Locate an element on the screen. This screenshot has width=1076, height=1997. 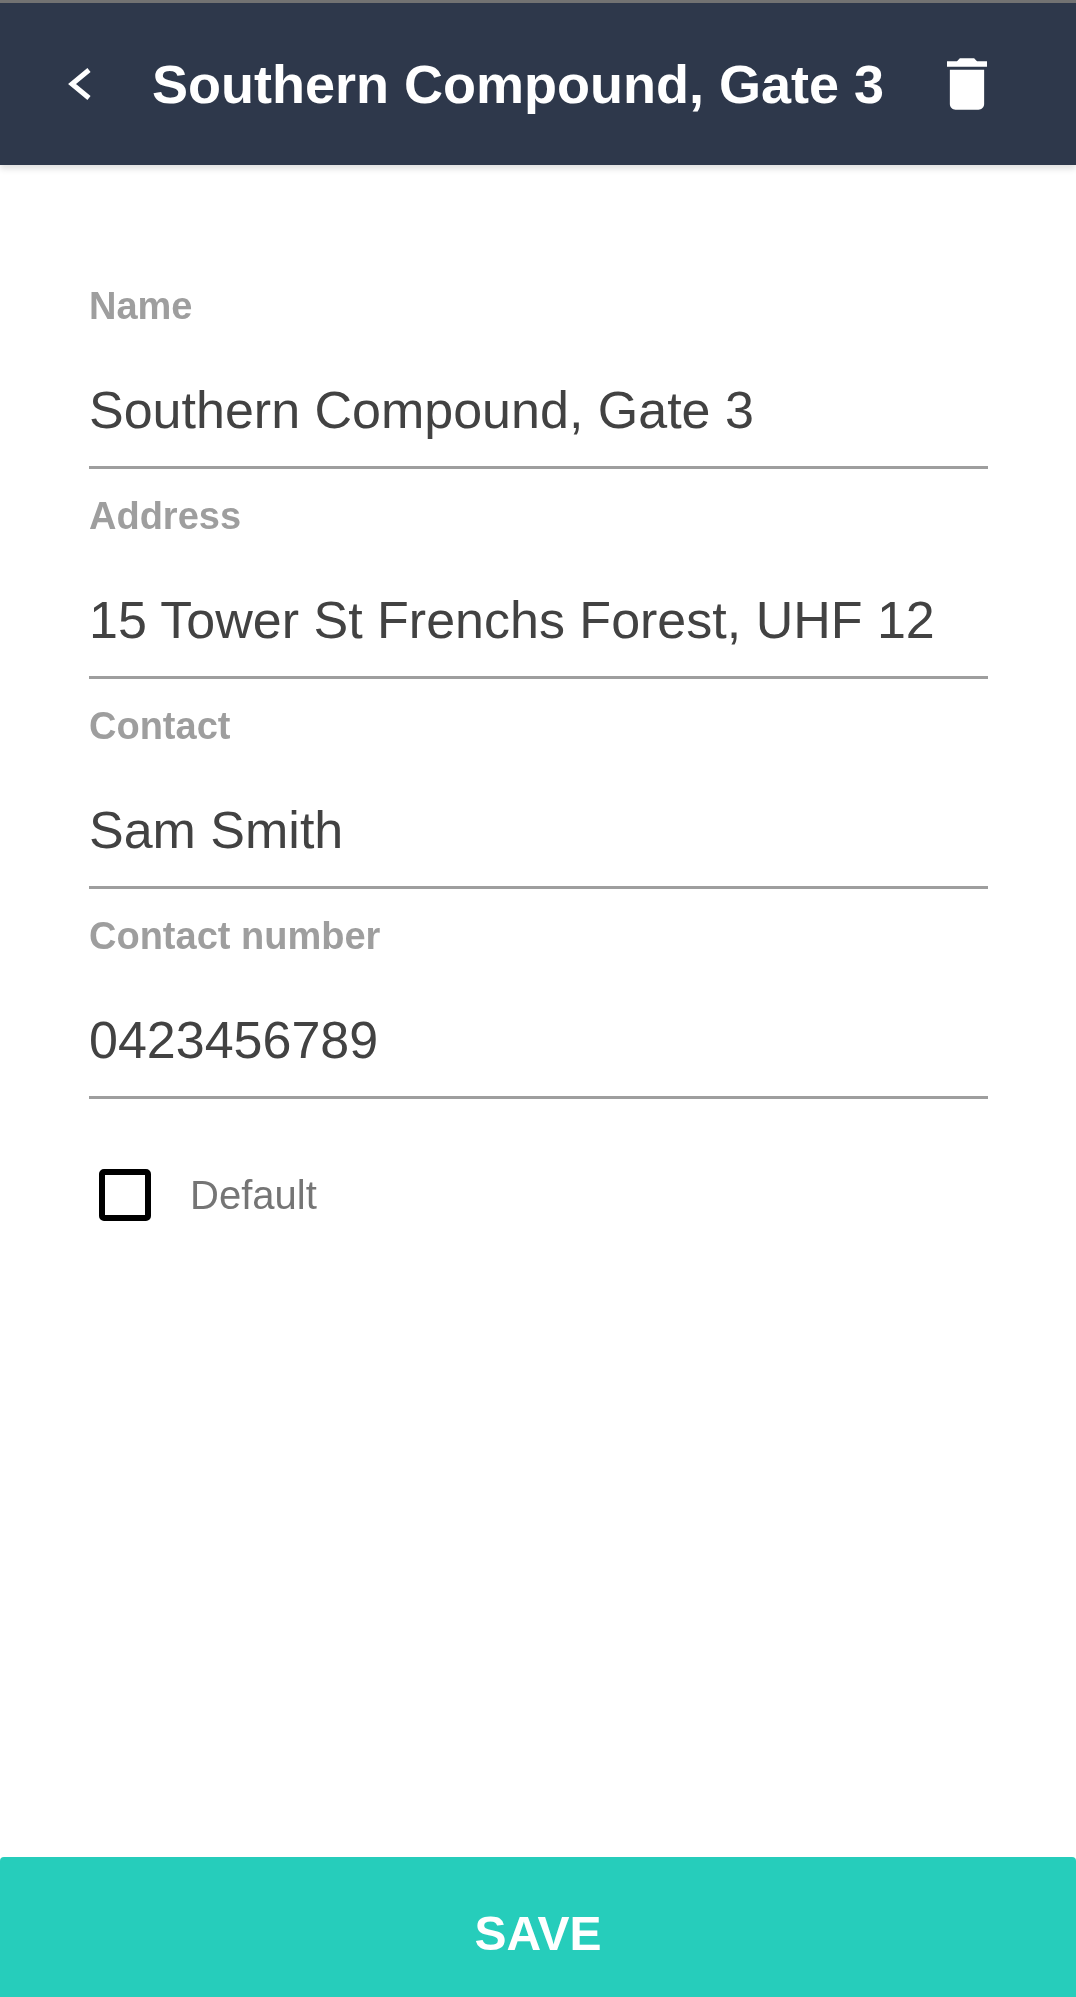
delete-button is located at coordinates (967, 84).